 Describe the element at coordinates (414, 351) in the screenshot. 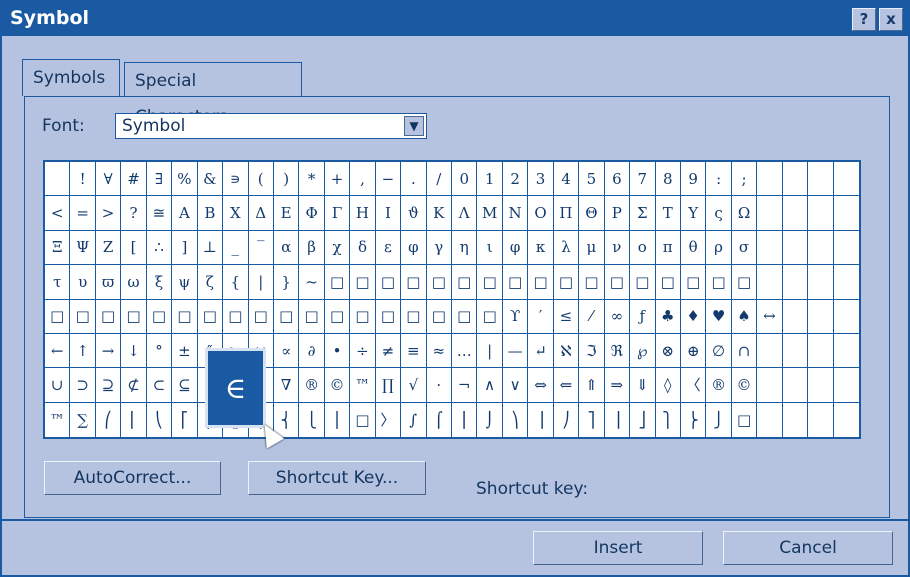

I see `symbol-cell: ≡` at that location.